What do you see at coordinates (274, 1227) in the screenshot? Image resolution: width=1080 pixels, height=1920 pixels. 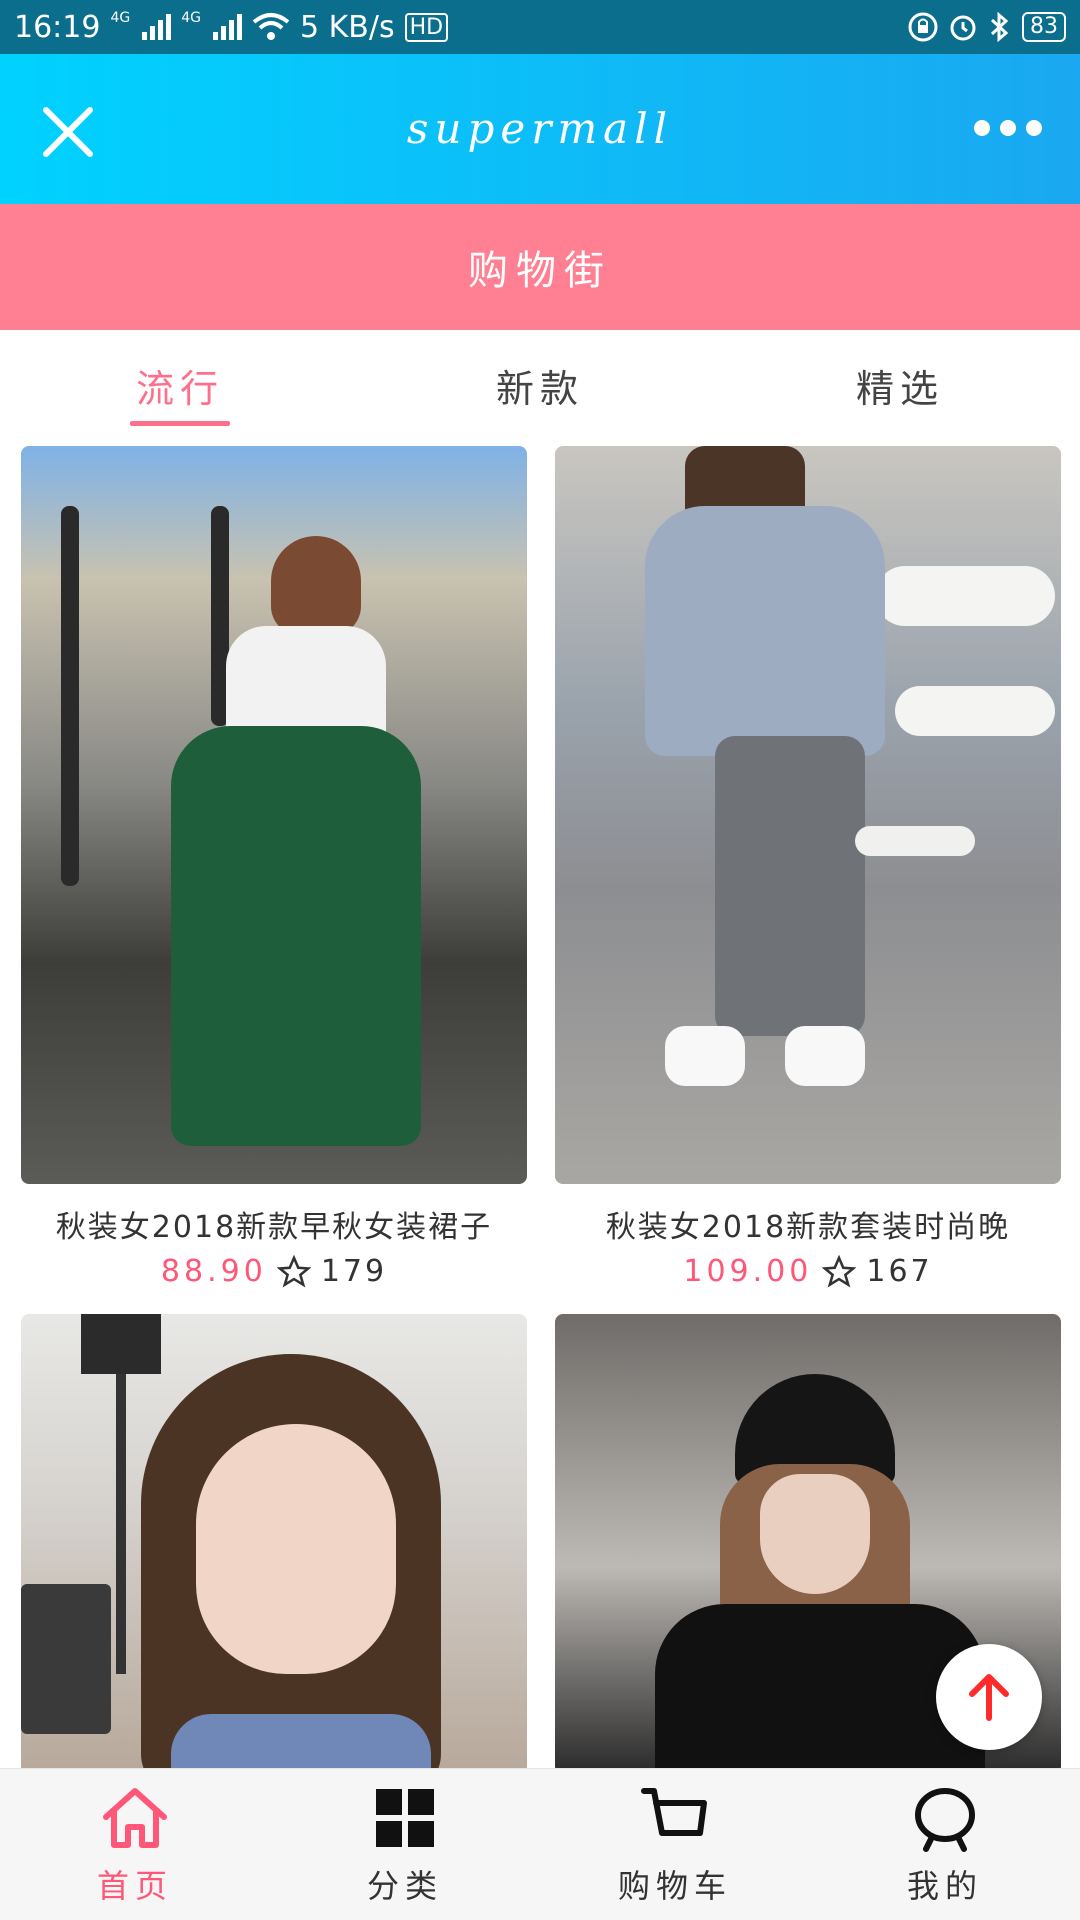 I see `goods-title: 秋装女2018新款早秋女装裙子` at bounding box center [274, 1227].